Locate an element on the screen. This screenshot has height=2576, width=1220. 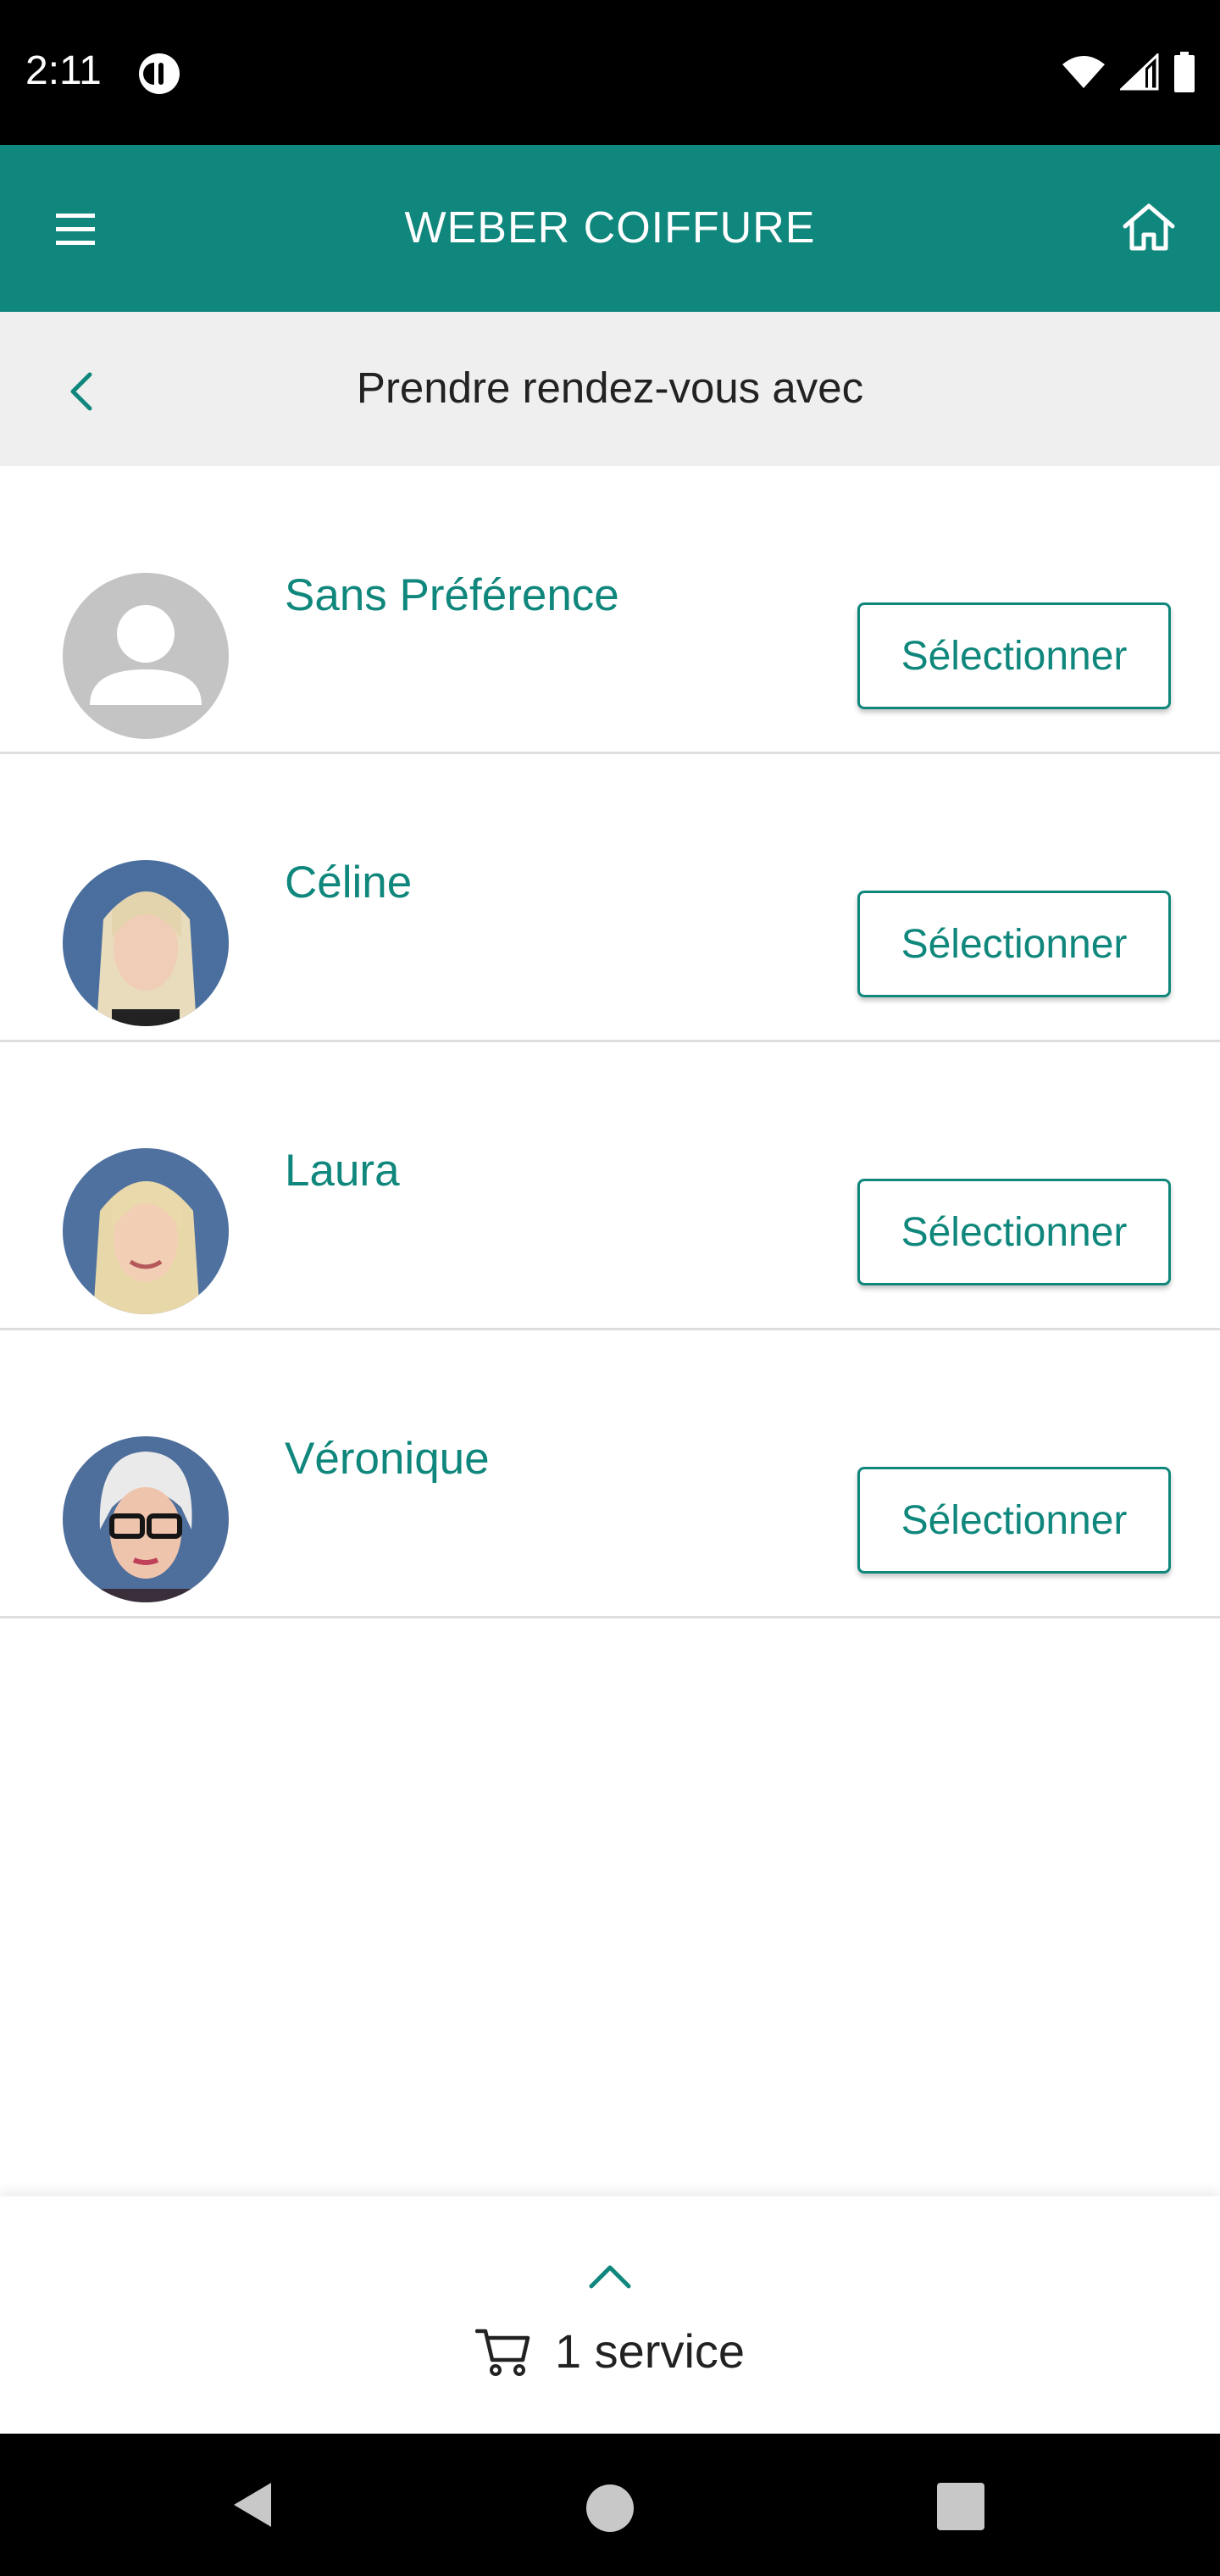
staff-name: Céline is located at coordinates (349, 883).